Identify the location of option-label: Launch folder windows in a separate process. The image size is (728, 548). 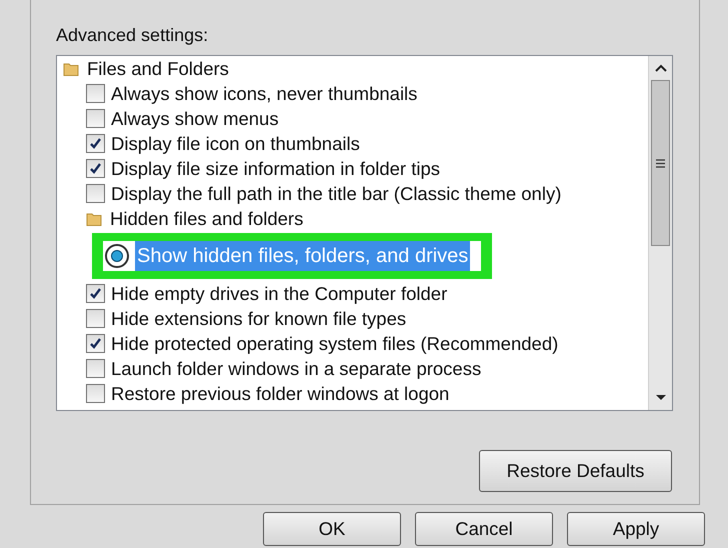
(296, 368).